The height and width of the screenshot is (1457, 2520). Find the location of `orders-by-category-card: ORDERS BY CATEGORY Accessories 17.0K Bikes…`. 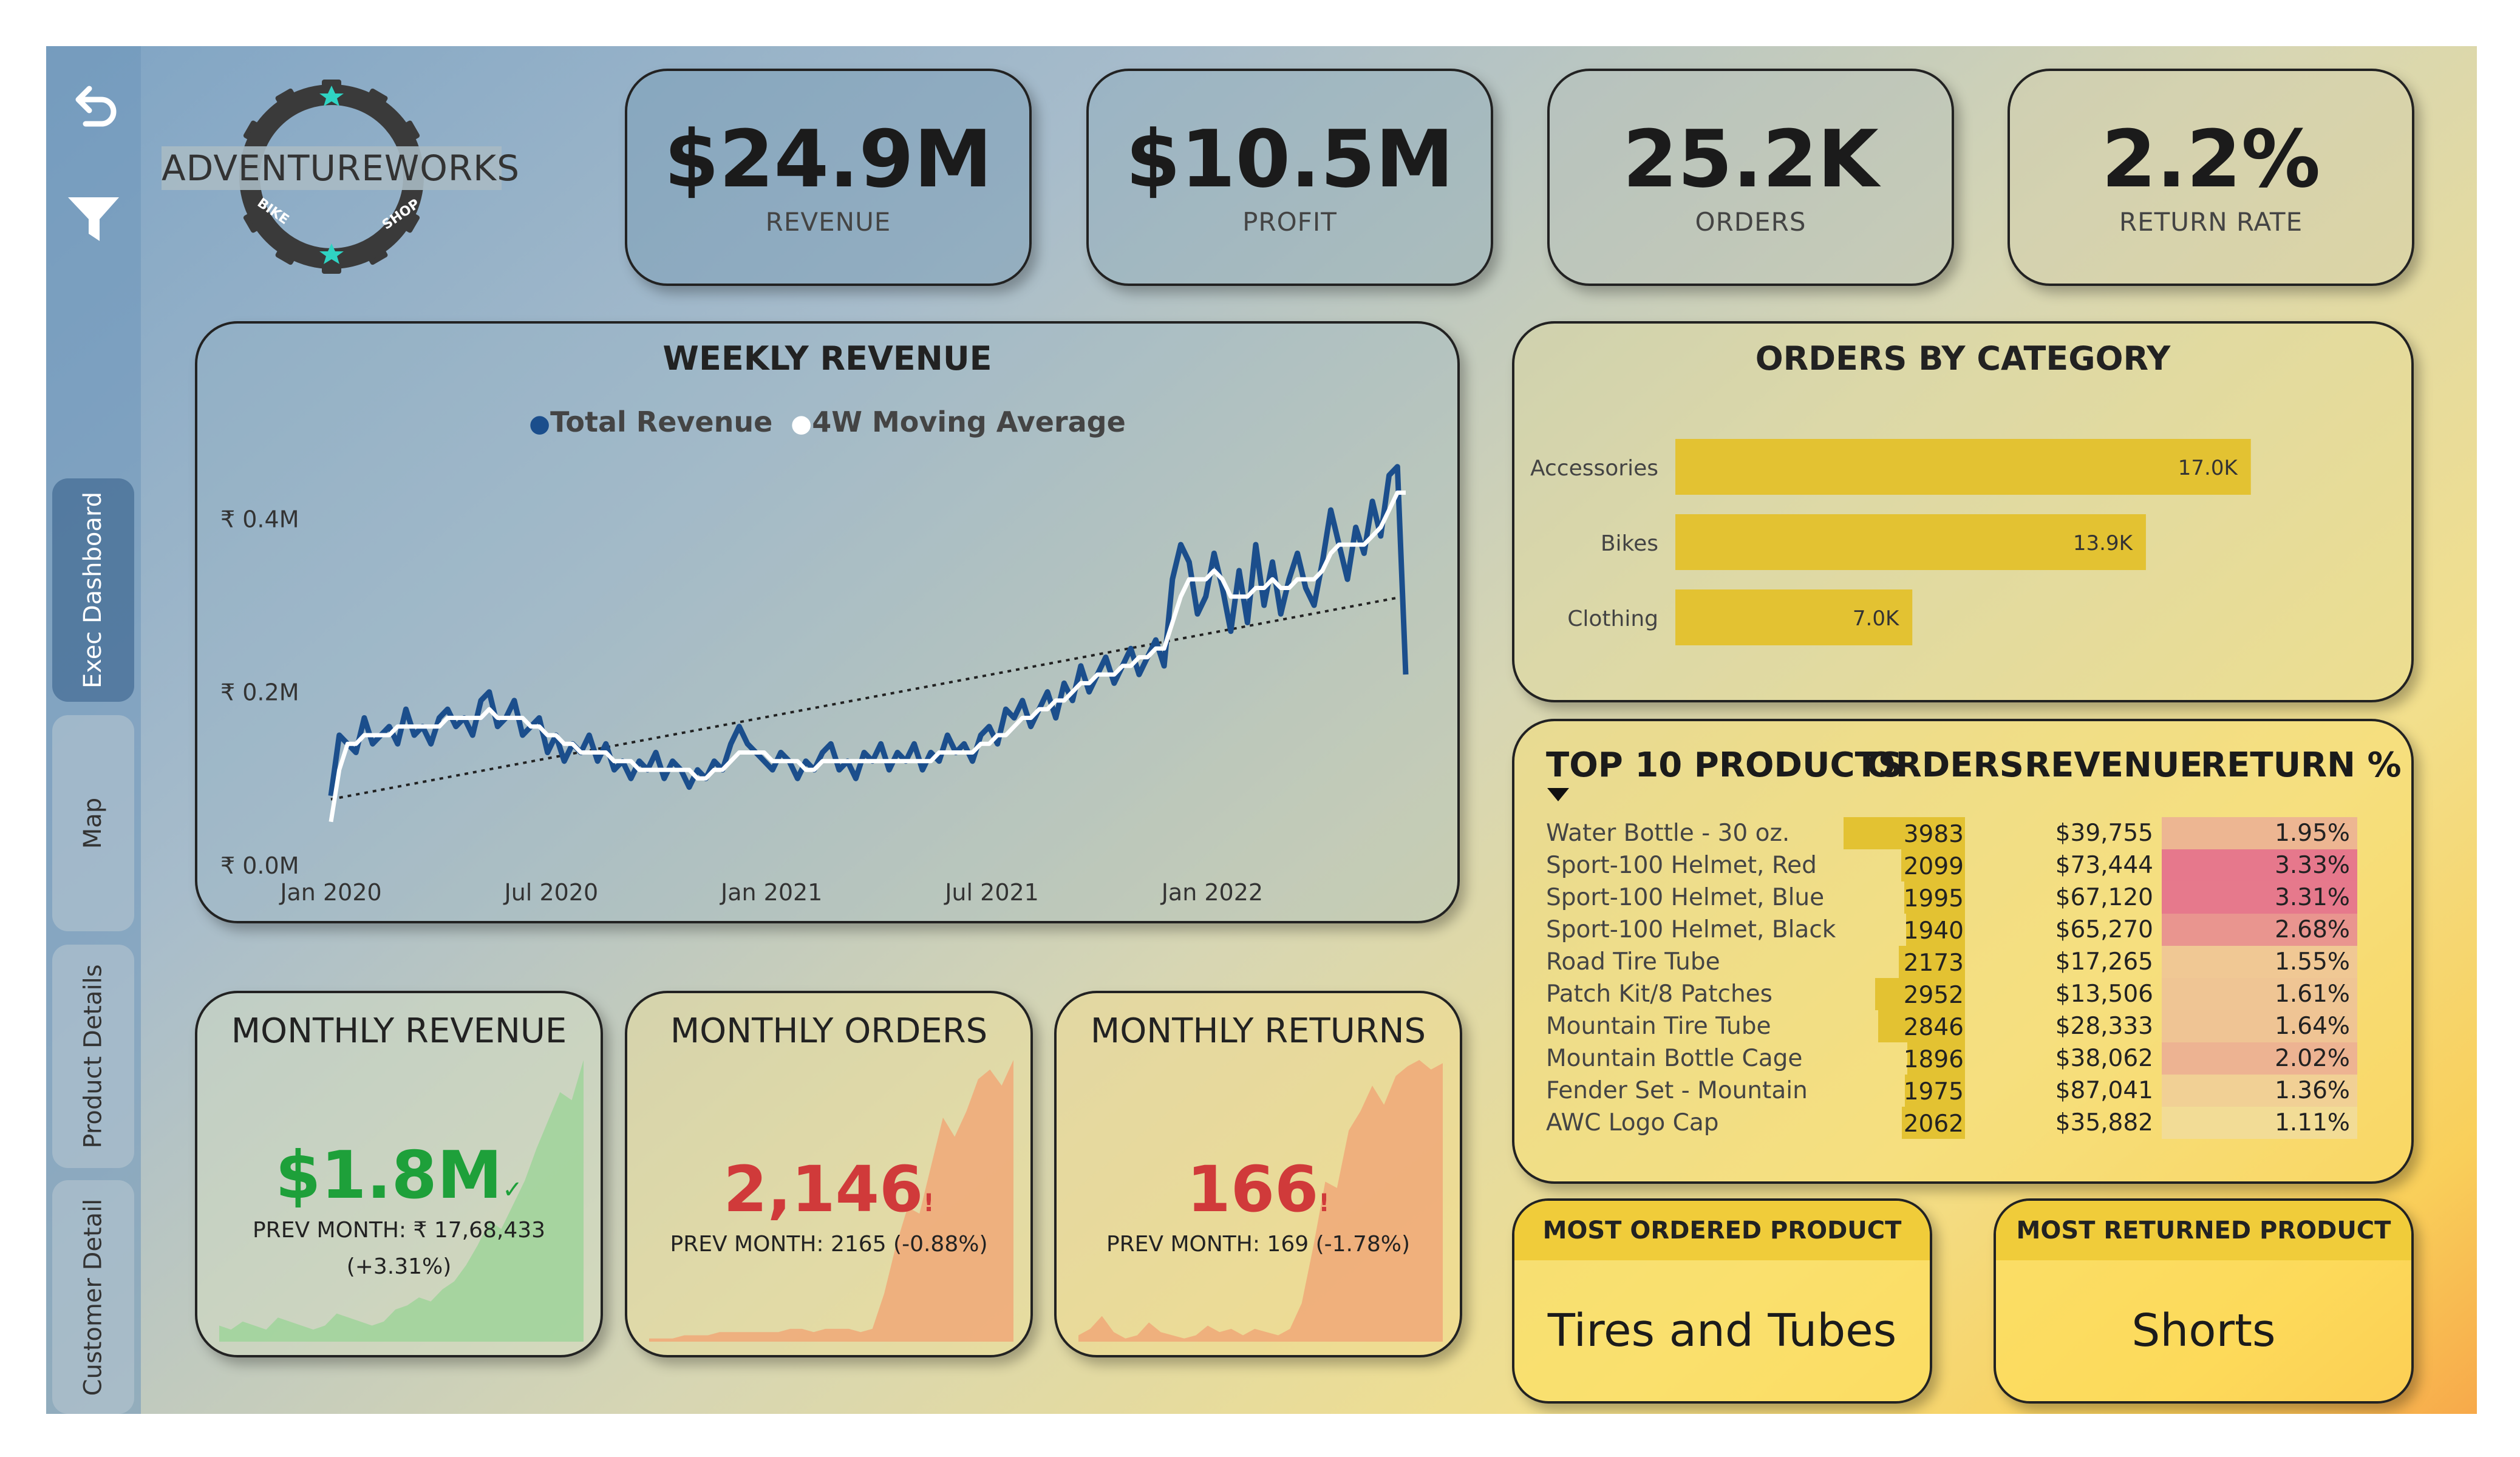

orders-by-category-card: ORDERS BY CATEGORY Accessories 17.0K Bikes… is located at coordinates (1963, 511).